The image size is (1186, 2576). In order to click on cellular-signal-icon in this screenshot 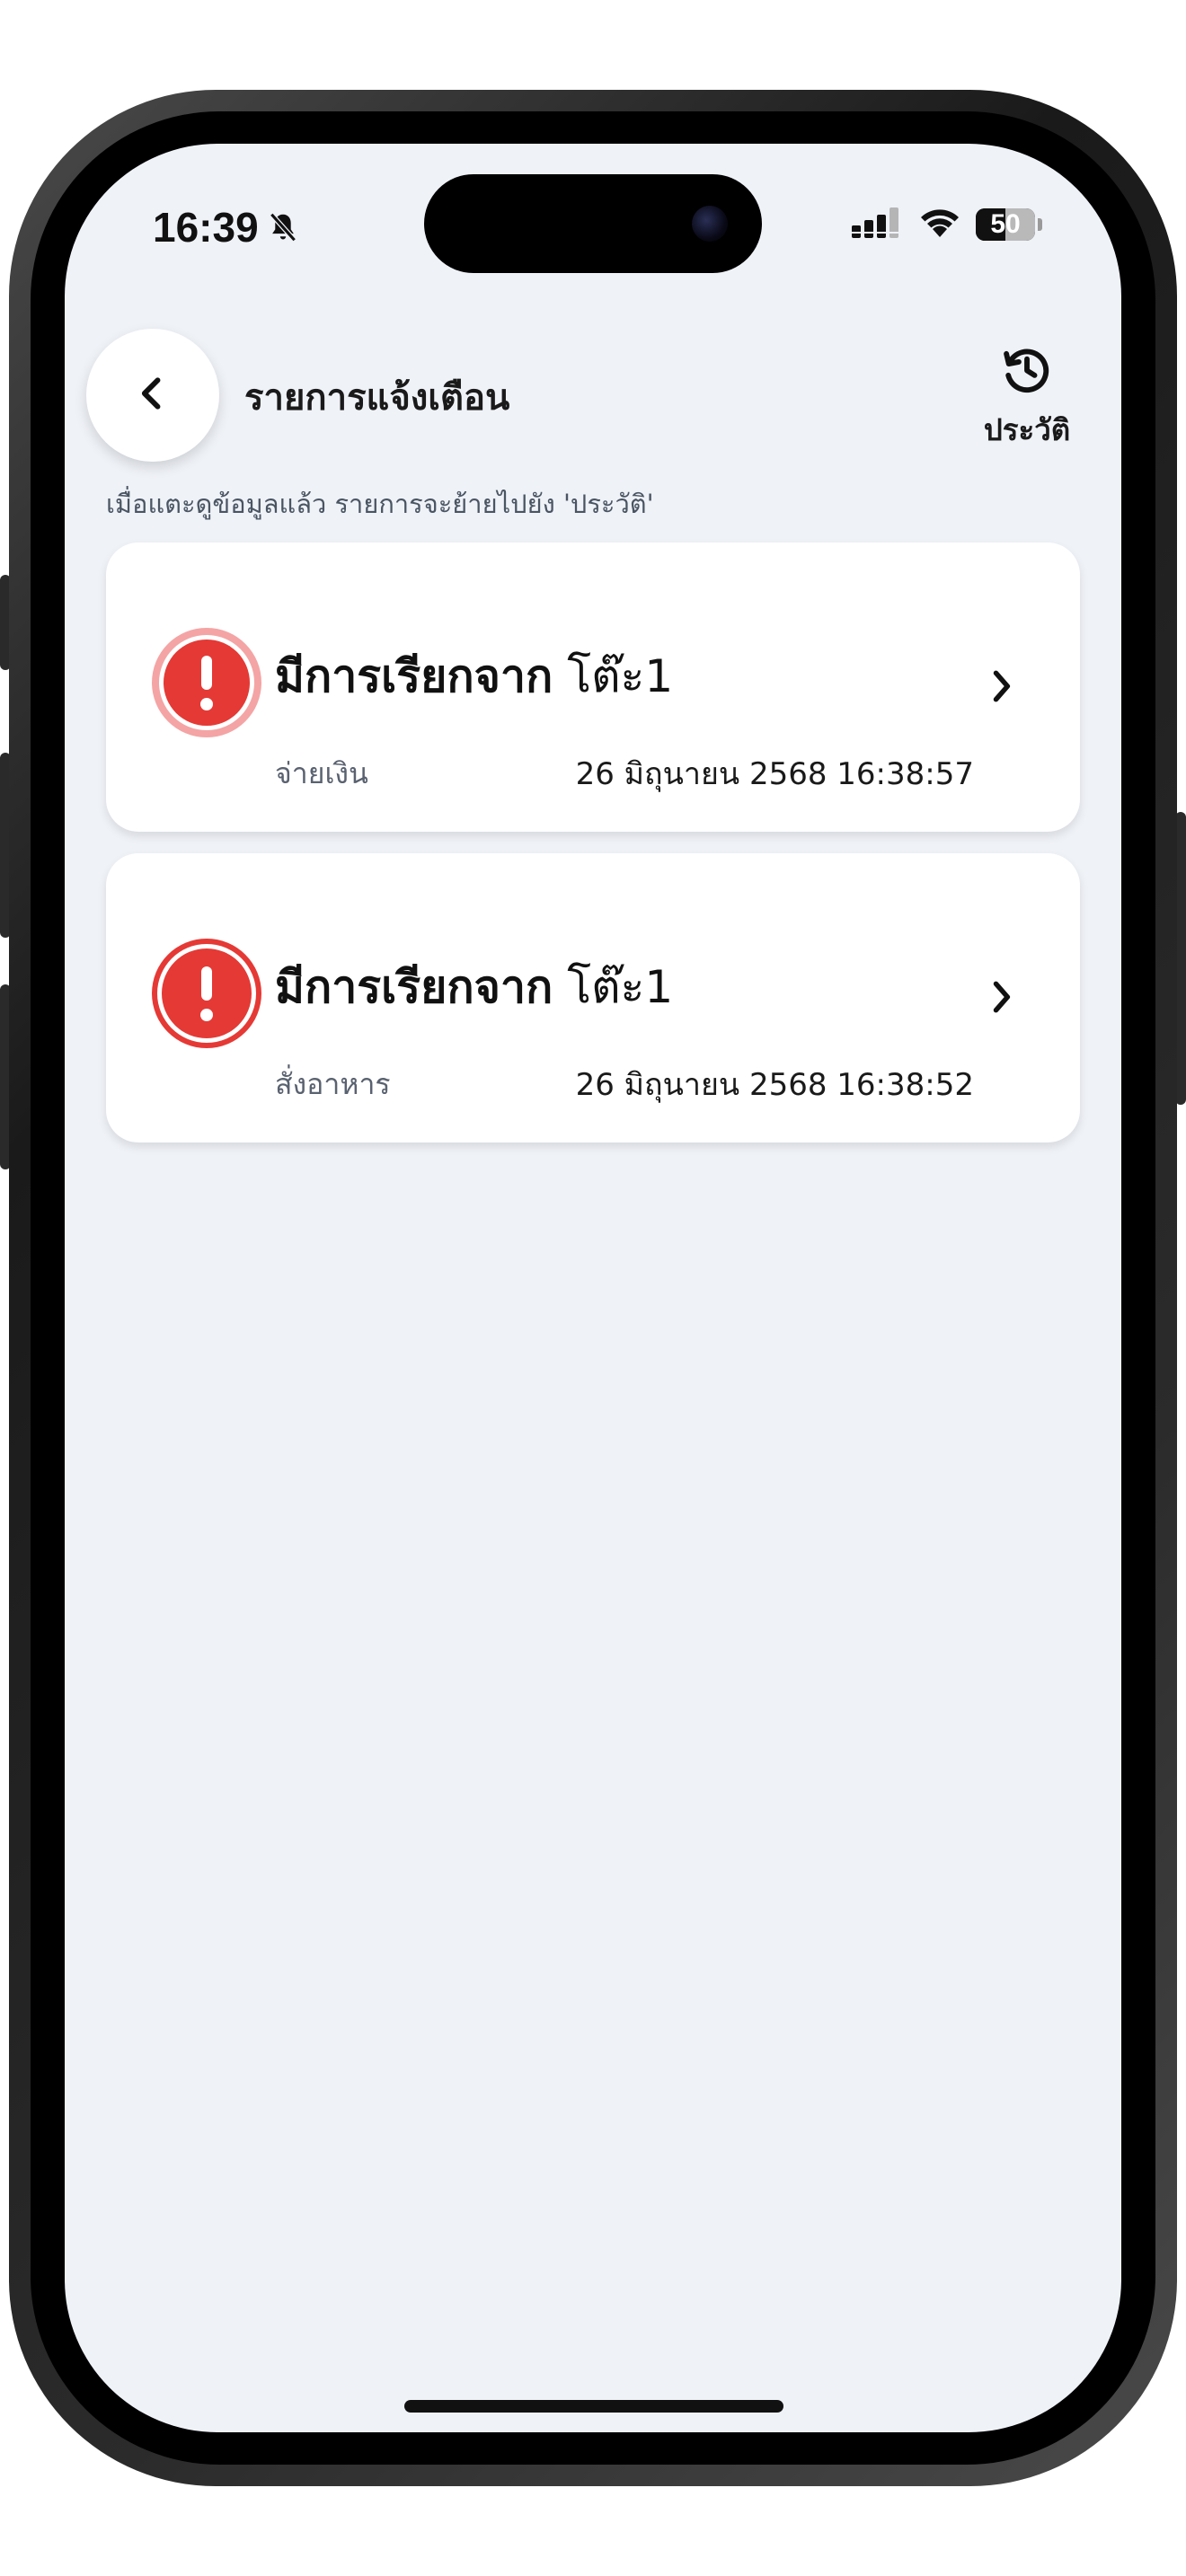, I will do `click(878, 224)`.